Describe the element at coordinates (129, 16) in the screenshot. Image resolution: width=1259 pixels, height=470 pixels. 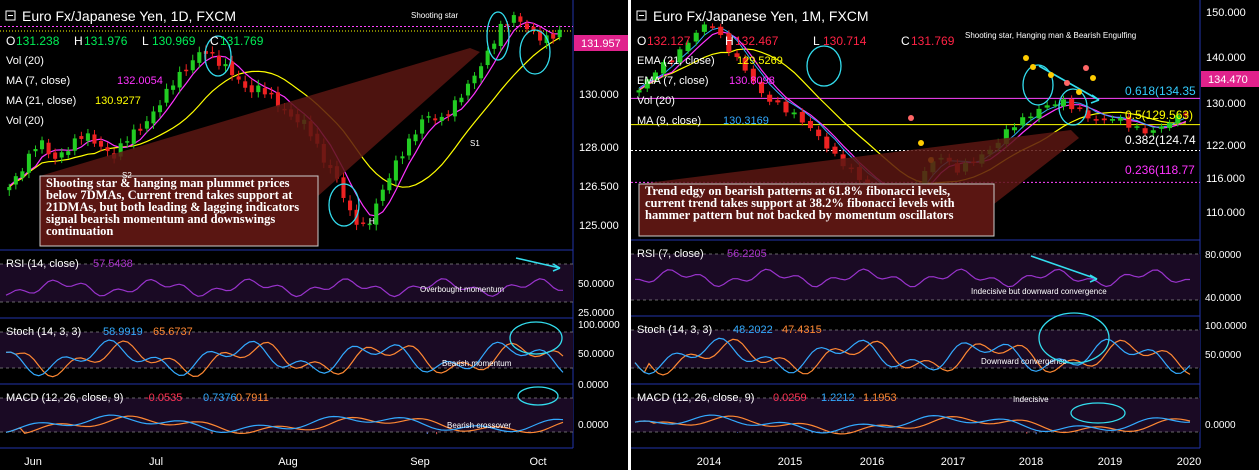
I see `chart-title: Euro Fx/Japanese Yen, 1D, FXCM` at that location.